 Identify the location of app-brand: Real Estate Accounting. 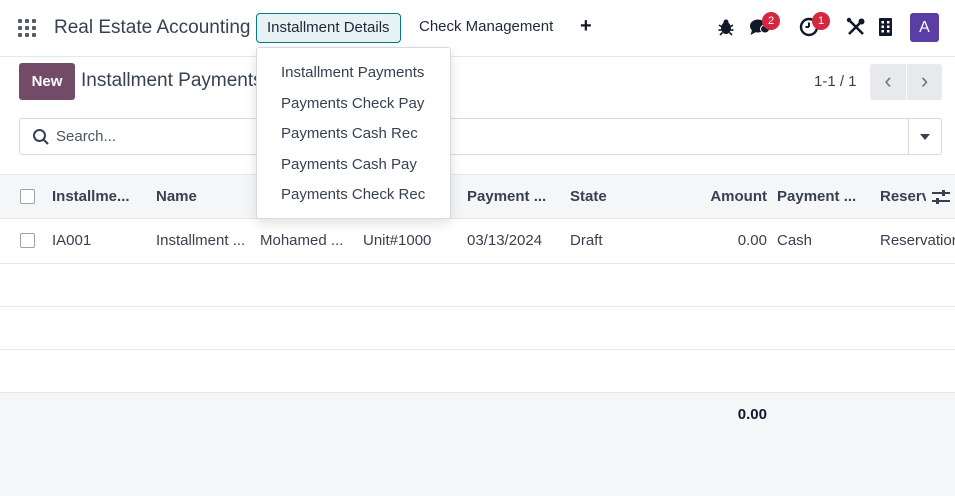
(152, 28).